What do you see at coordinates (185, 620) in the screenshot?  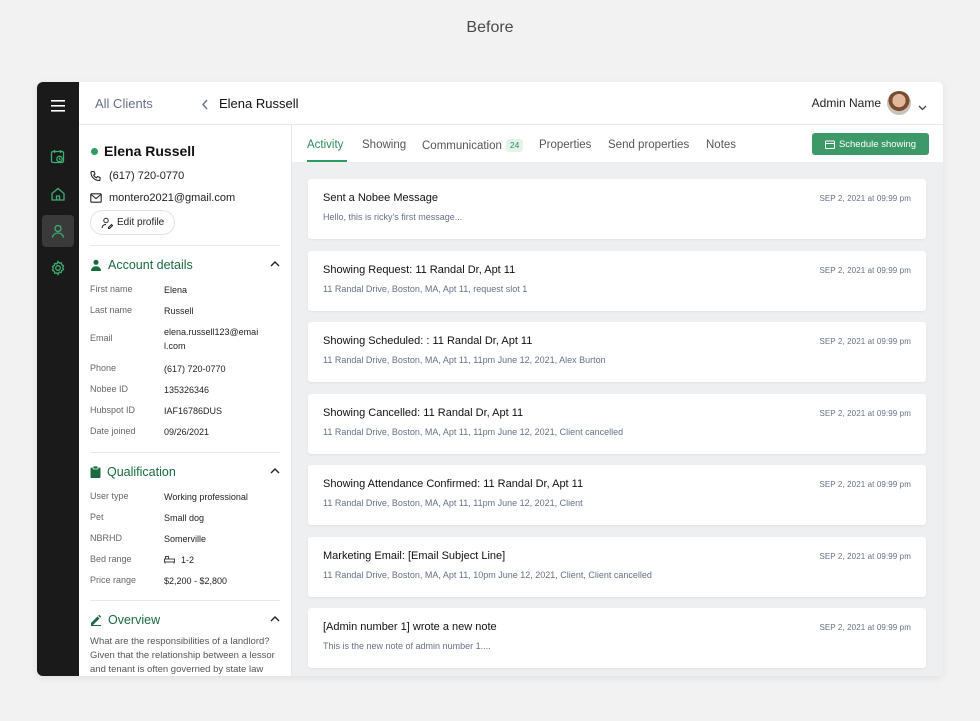 I see `overview-header: Overview` at bounding box center [185, 620].